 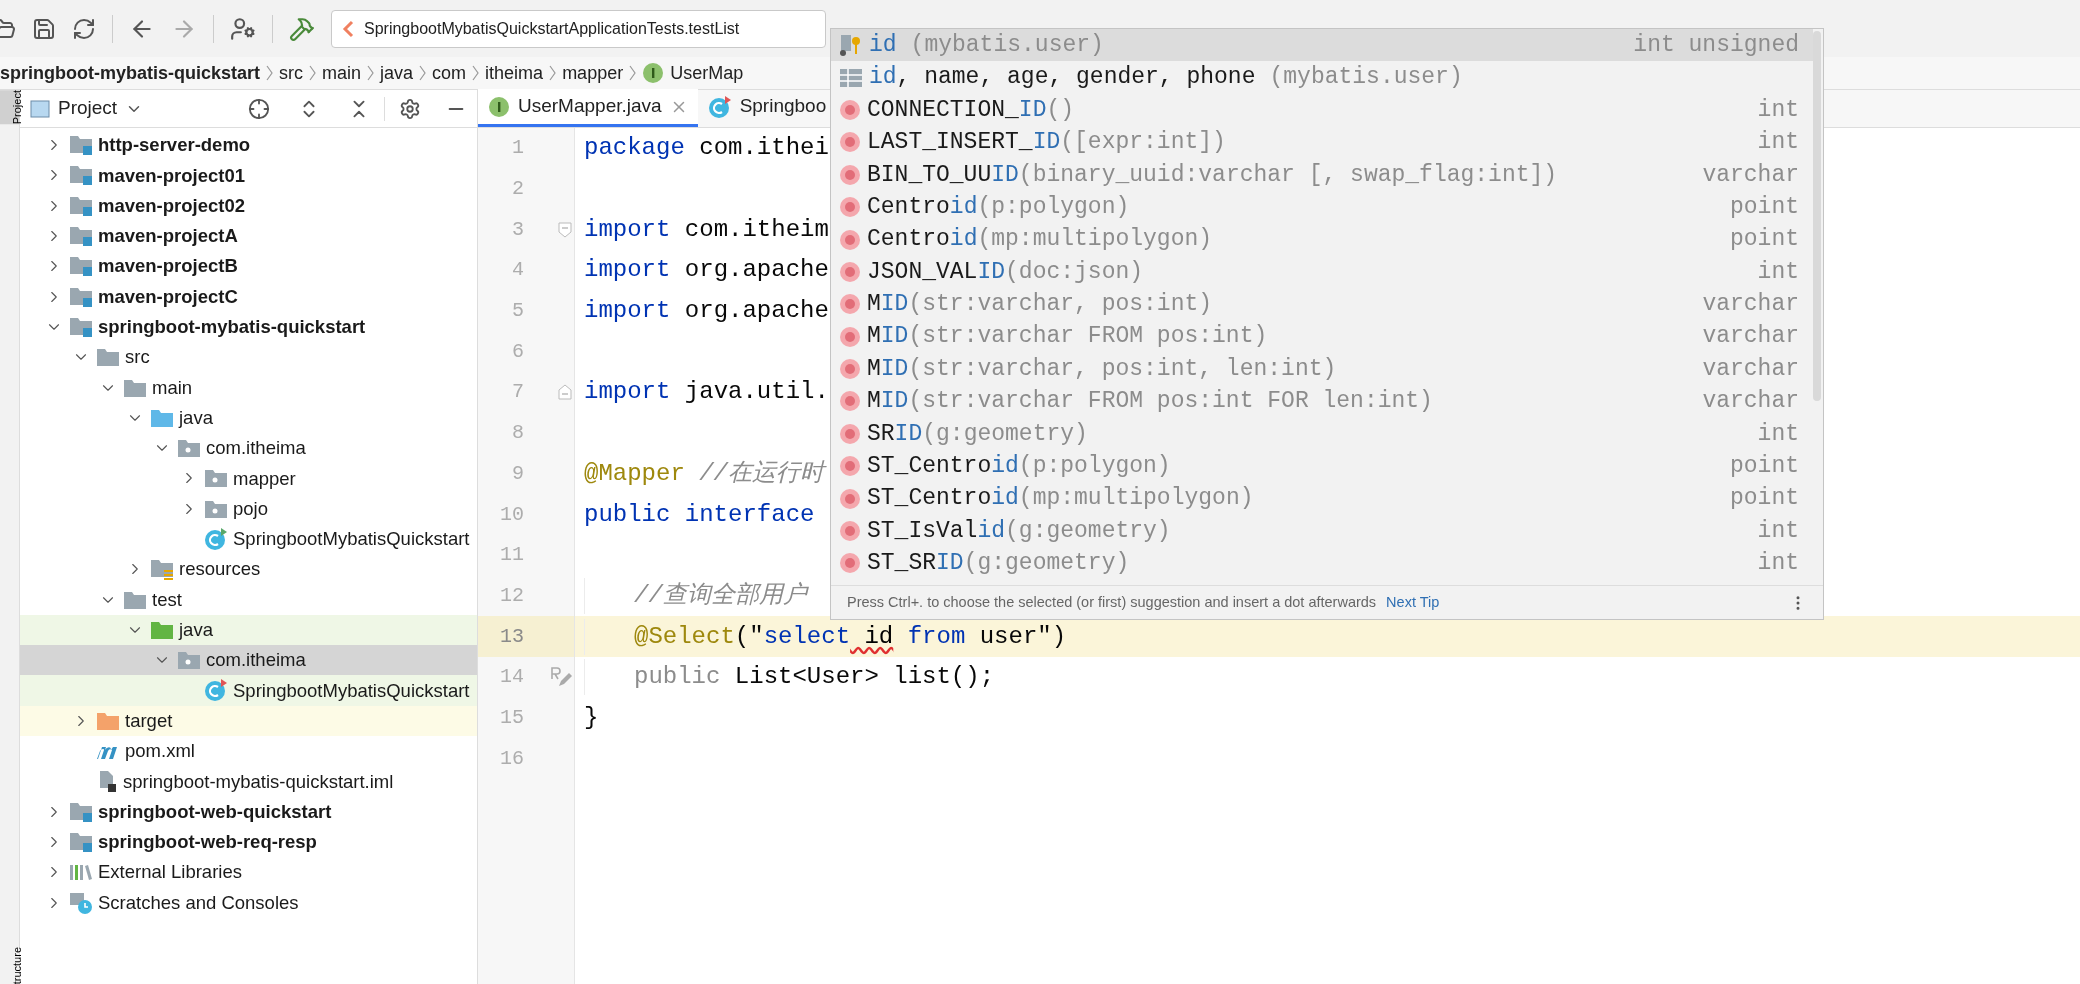 What do you see at coordinates (248, 175) in the screenshot?
I see `tree-item: maven-project01` at bounding box center [248, 175].